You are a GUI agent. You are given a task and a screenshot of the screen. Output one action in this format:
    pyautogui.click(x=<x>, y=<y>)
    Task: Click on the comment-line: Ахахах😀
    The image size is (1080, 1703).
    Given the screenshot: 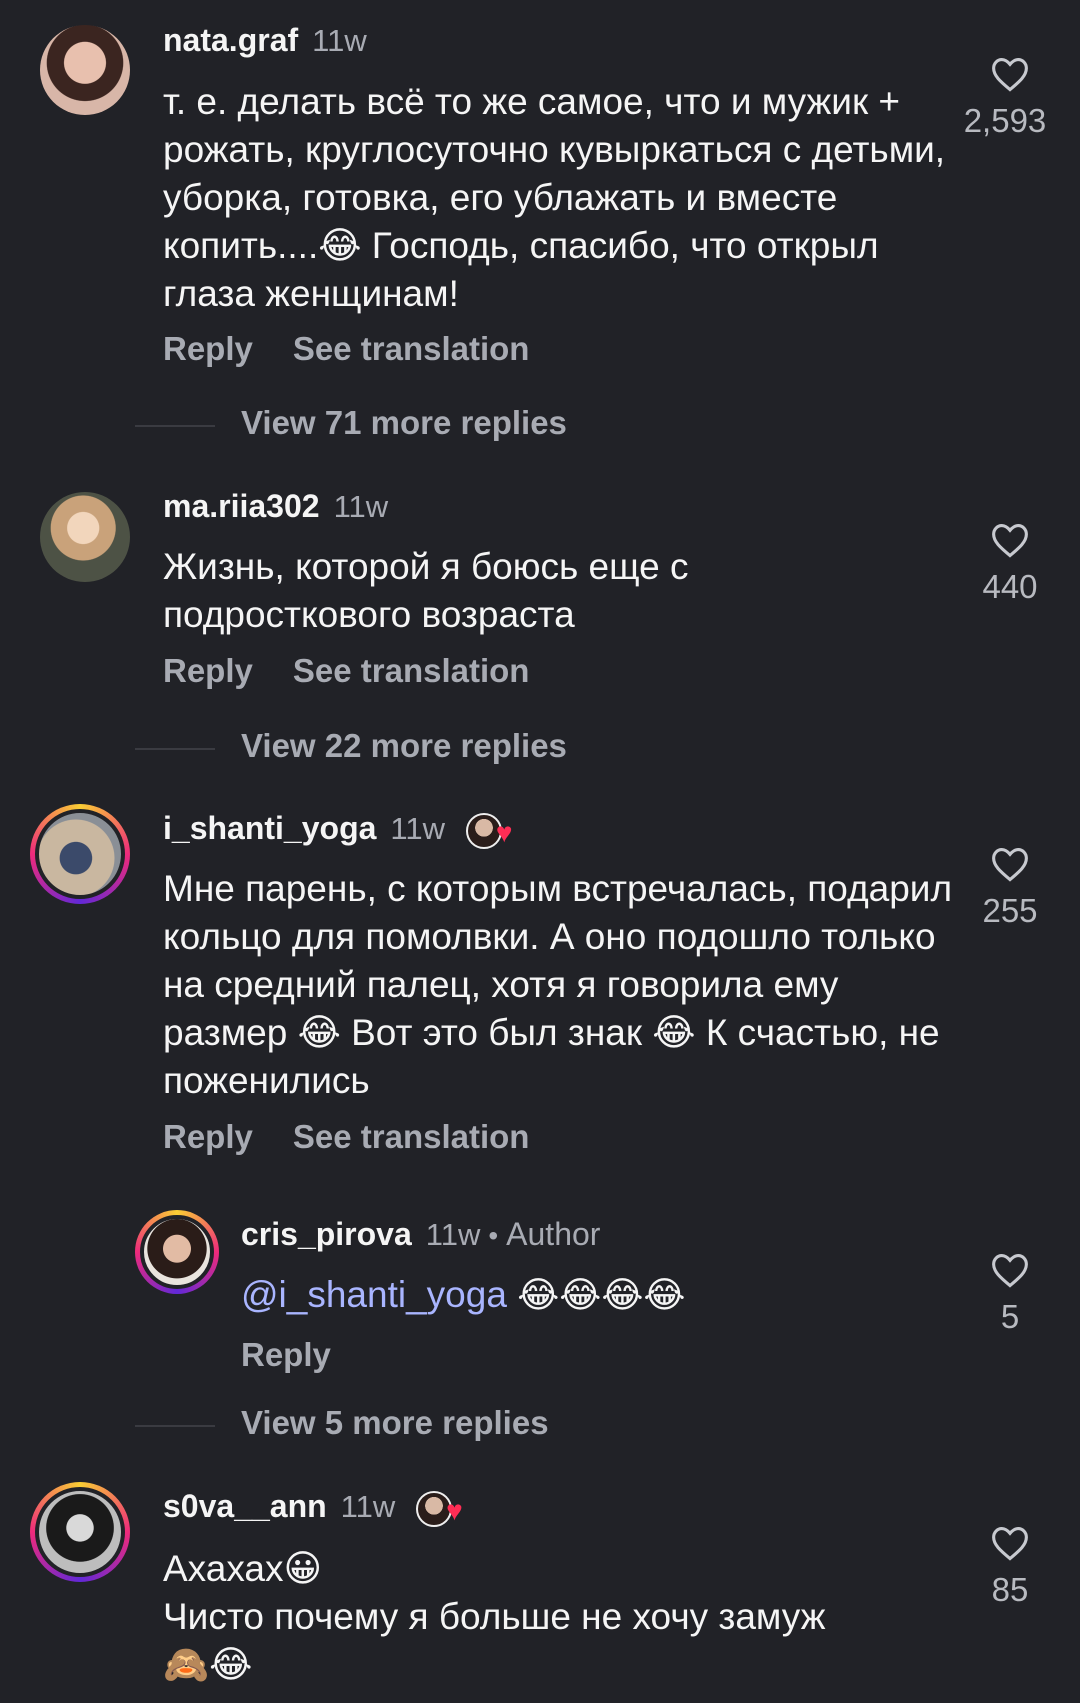 What is the action you would take?
    pyautogui.click(x=243, y=1568)
    